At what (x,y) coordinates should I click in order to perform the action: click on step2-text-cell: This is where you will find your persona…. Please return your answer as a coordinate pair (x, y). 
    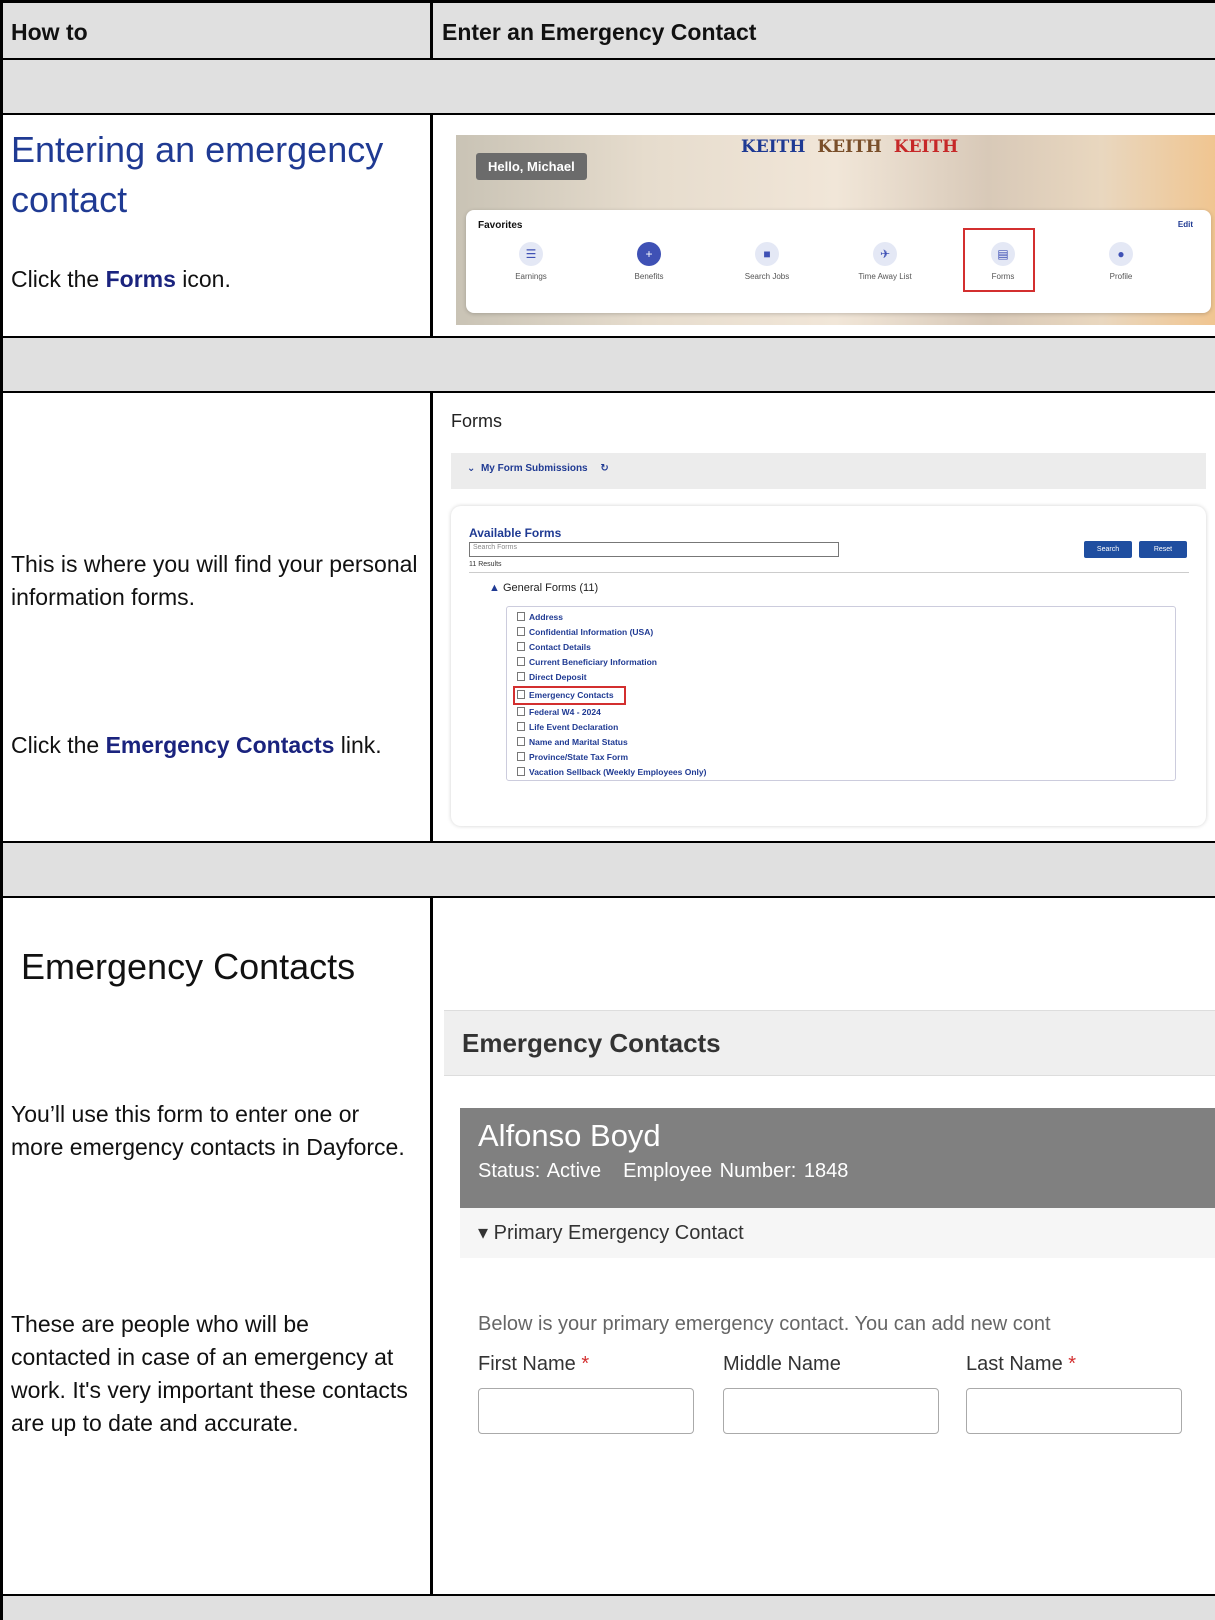
    Looking at the image, I should click on (218, 617).